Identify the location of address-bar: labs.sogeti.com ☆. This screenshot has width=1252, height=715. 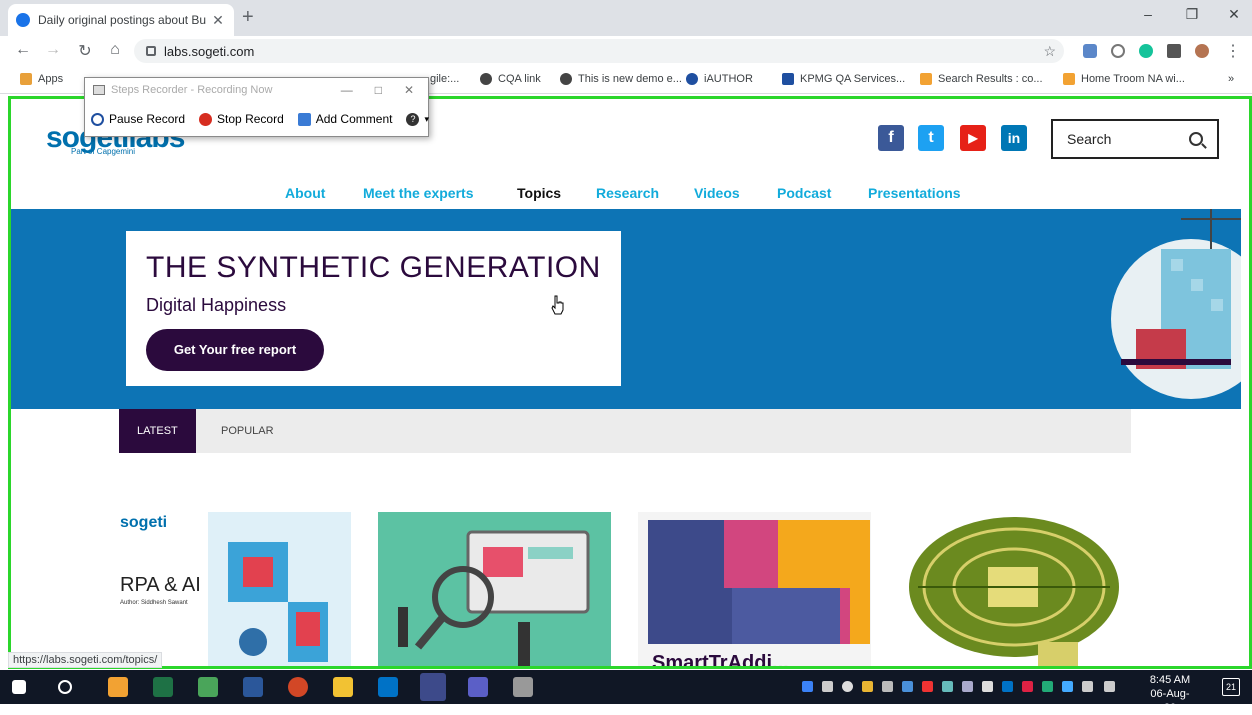
(599, 51).